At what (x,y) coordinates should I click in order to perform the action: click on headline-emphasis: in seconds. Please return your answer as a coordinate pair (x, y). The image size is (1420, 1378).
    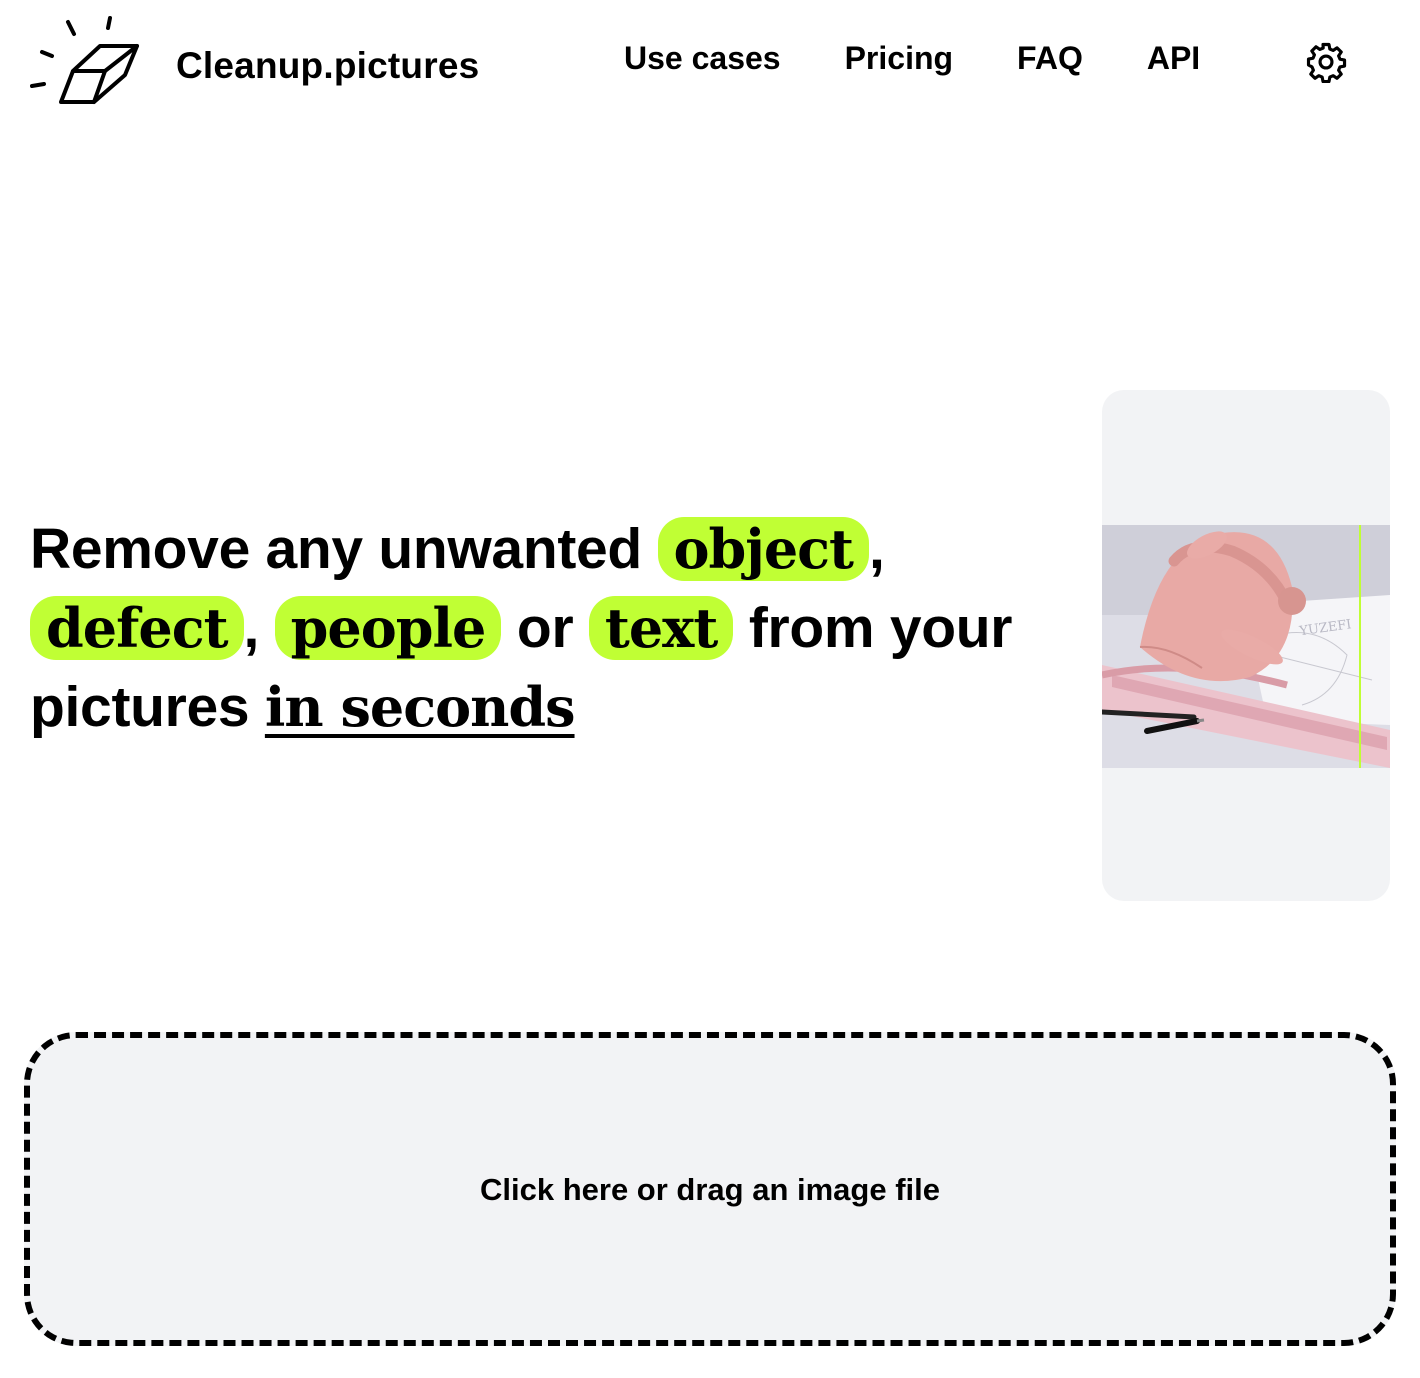
    Looking at the image, I should click on (420, 707).